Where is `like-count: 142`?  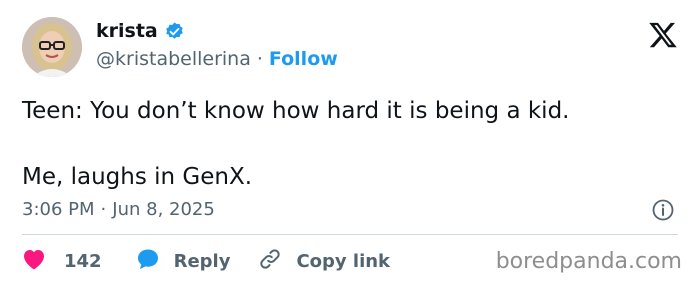
like-count: 142 is located at coordinates (83, 261).